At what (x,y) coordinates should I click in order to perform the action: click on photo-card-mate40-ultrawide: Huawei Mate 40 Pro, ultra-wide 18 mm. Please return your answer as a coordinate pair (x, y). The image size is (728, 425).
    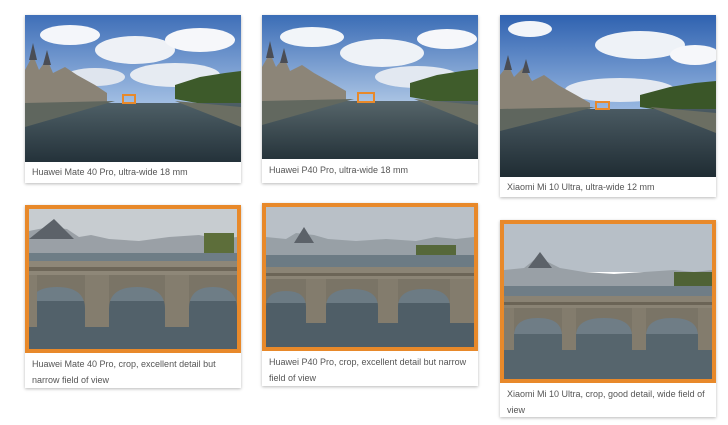
    Looking at the image, I should click on (133, 99).